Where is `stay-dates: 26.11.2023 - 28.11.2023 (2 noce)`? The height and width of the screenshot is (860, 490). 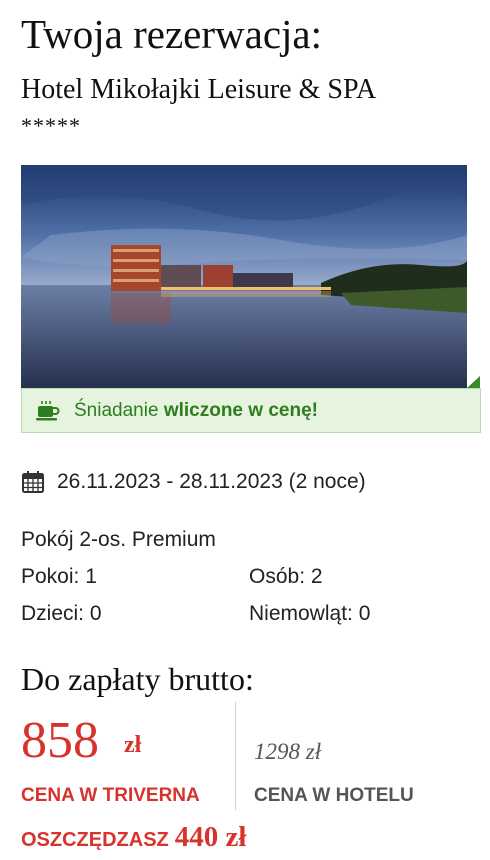 stay-dates: 26.11.2023 - 28.11.2023 (2 noce) is located at coordinates (193, 482).